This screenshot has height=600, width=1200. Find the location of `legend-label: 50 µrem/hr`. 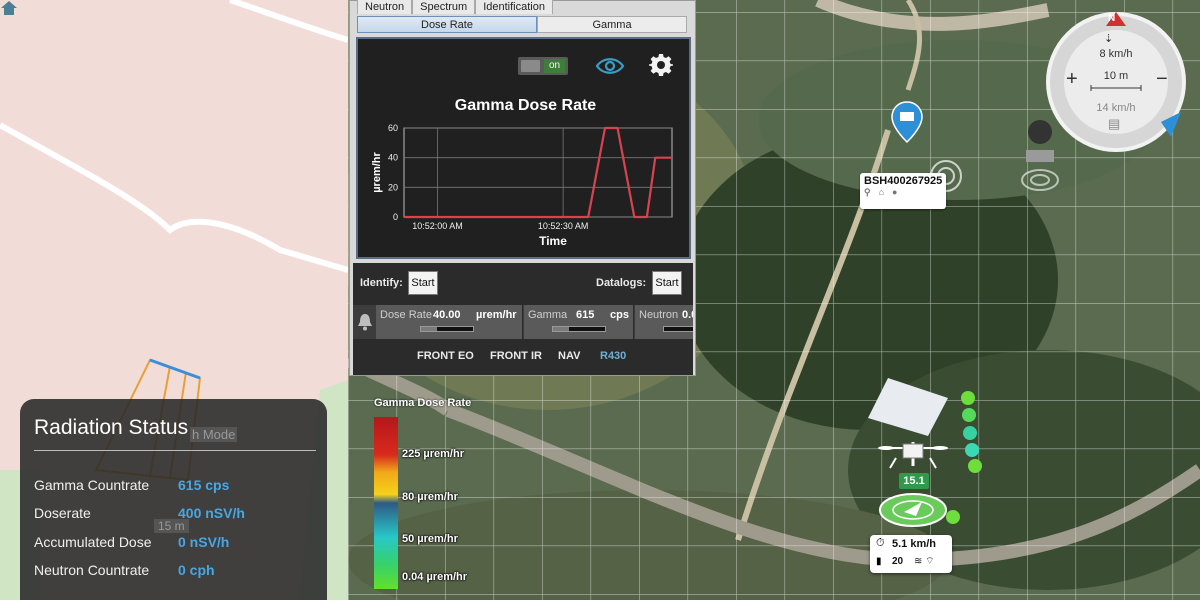

legend-label: 50 µrem/hr is located at coordinates (430, 539).